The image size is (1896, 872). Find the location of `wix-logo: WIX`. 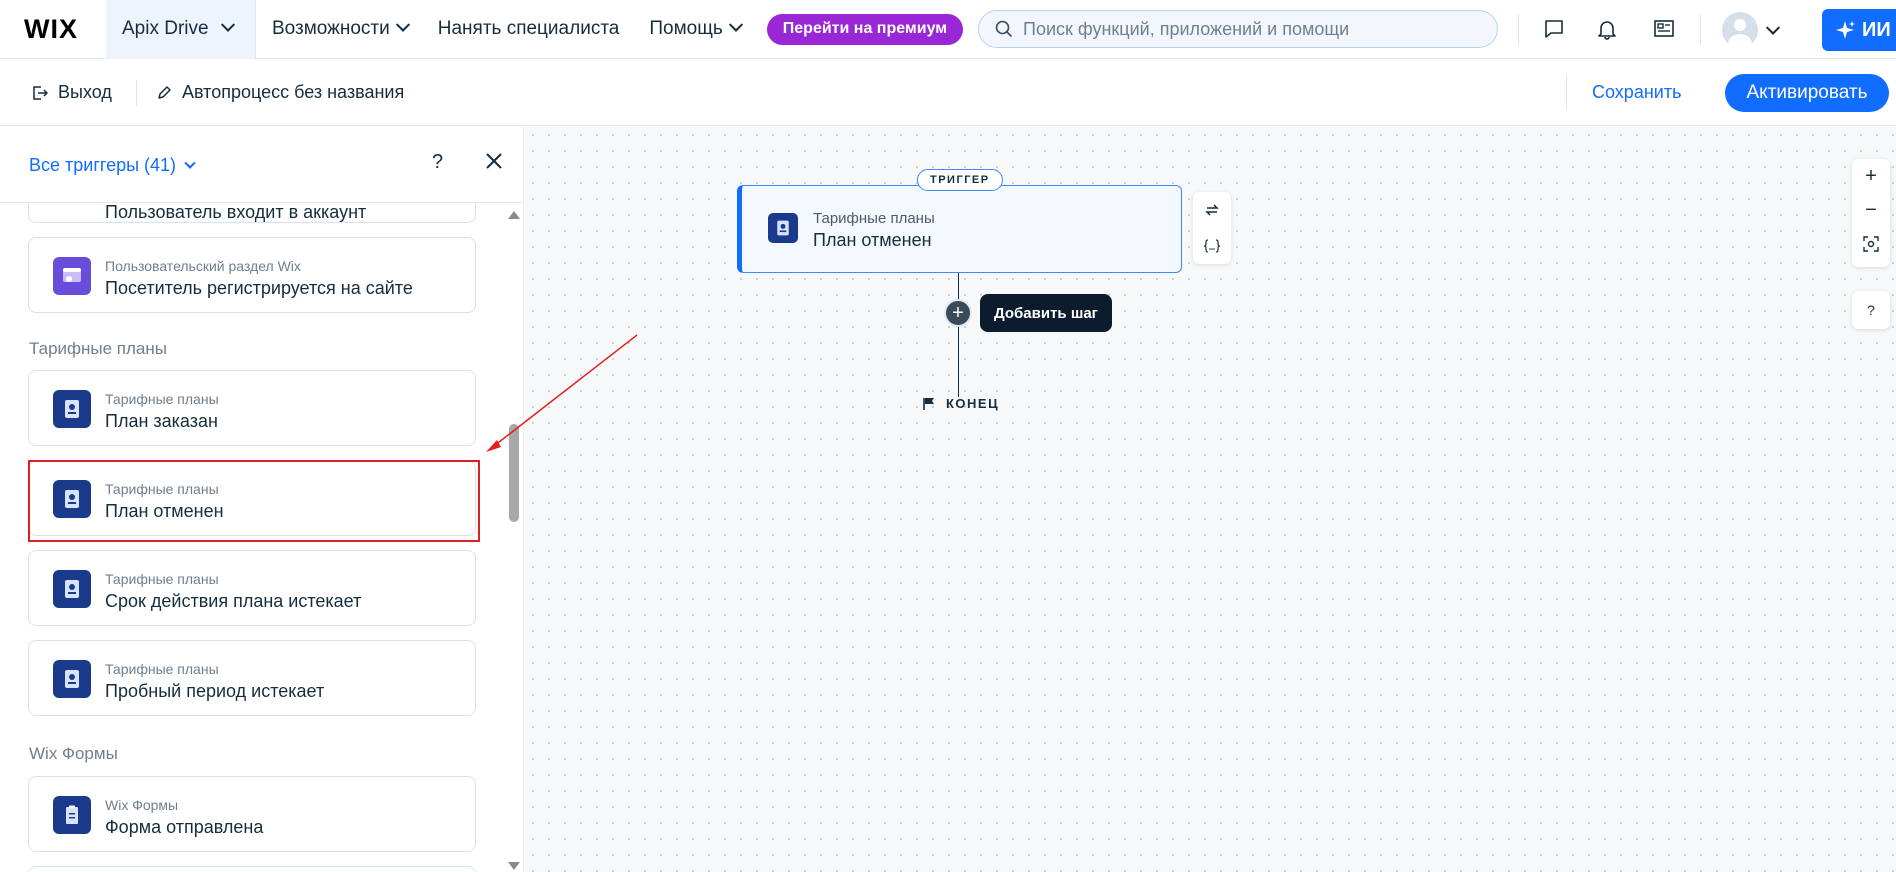

wix-logo: WIX is located at coordinates (53, 29).